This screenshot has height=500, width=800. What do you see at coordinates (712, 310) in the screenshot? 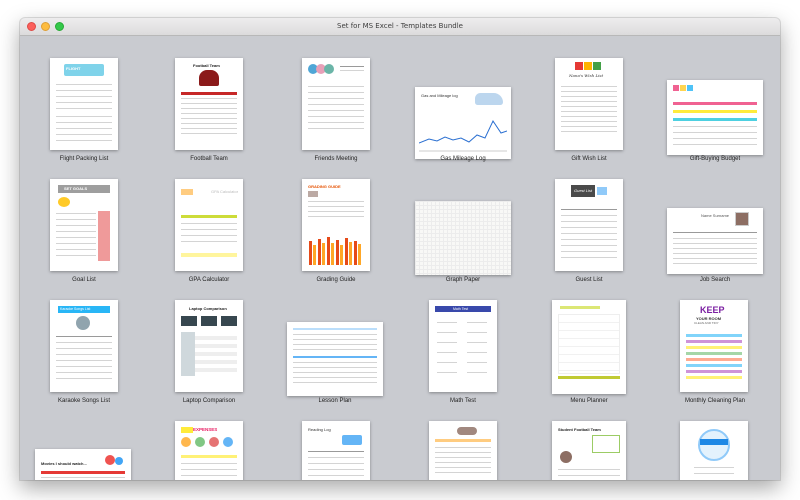
I see `thumb-text: KEEP` at bounding box center [712, 310].